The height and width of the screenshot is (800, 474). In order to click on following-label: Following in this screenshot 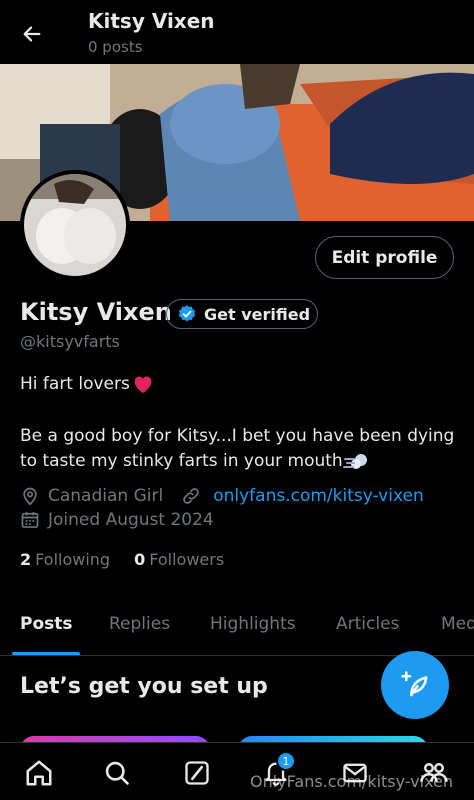, I will do `click(73, 559)`.